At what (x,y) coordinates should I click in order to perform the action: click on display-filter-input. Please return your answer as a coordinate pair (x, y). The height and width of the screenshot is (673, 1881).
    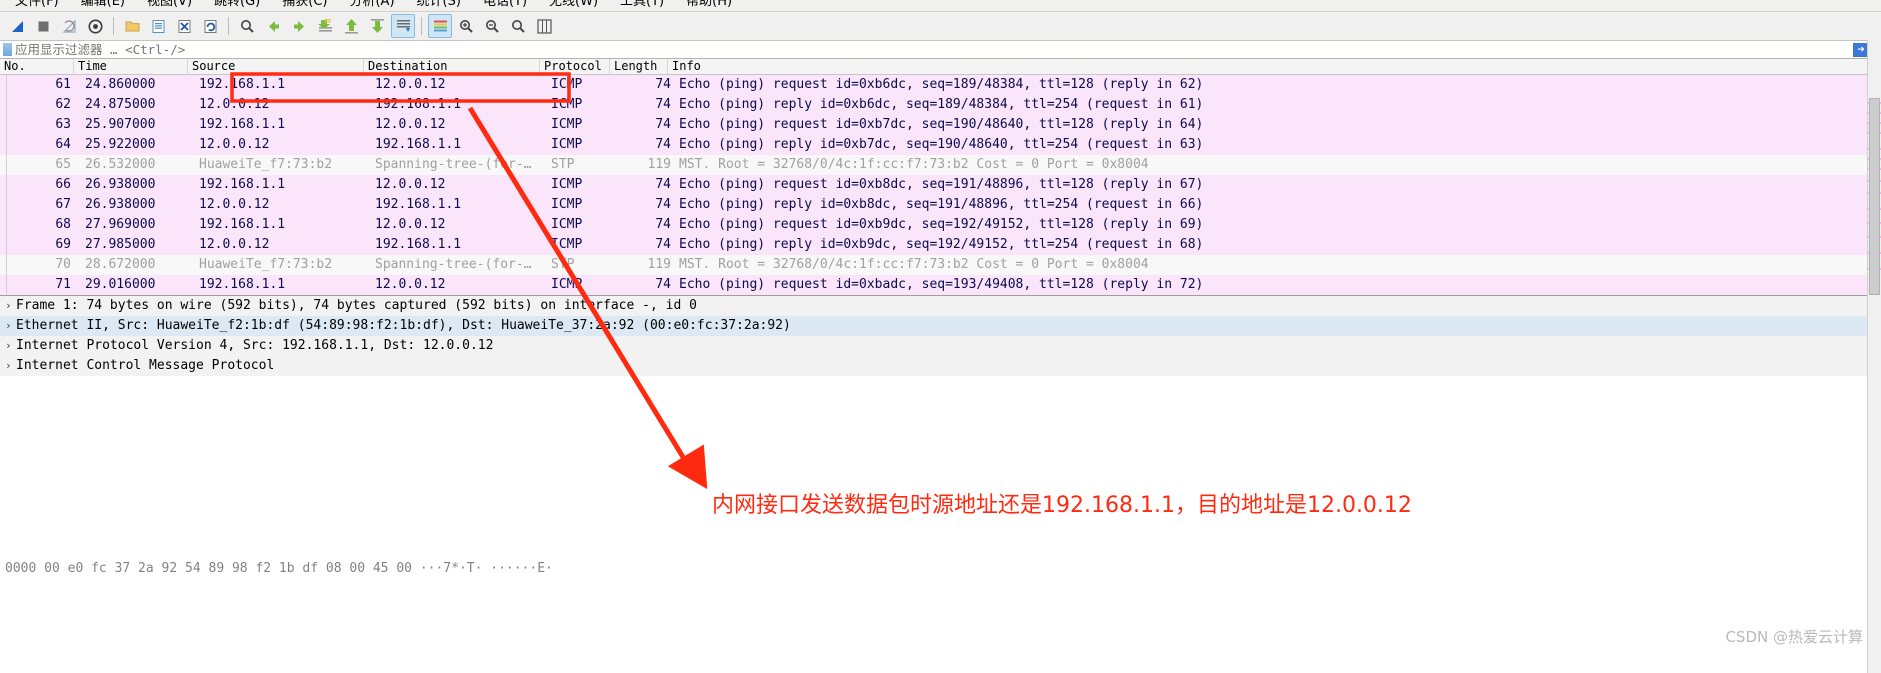
    Looking at the image, I should click on (934, 49).